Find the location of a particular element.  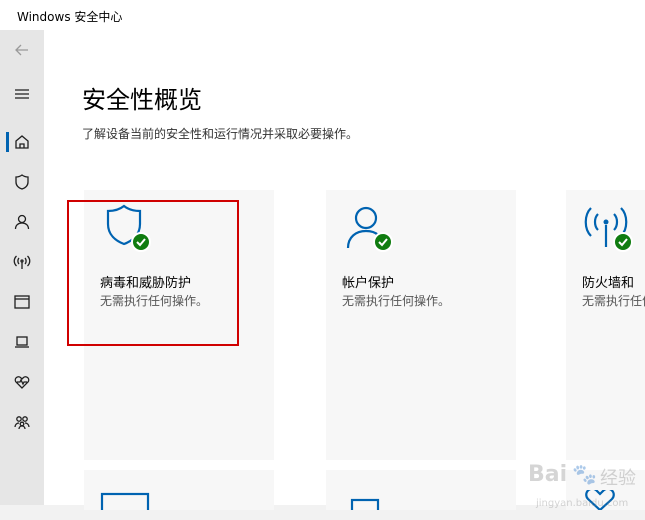

wifi-antenna-icon is located at coordinates (22, 262).